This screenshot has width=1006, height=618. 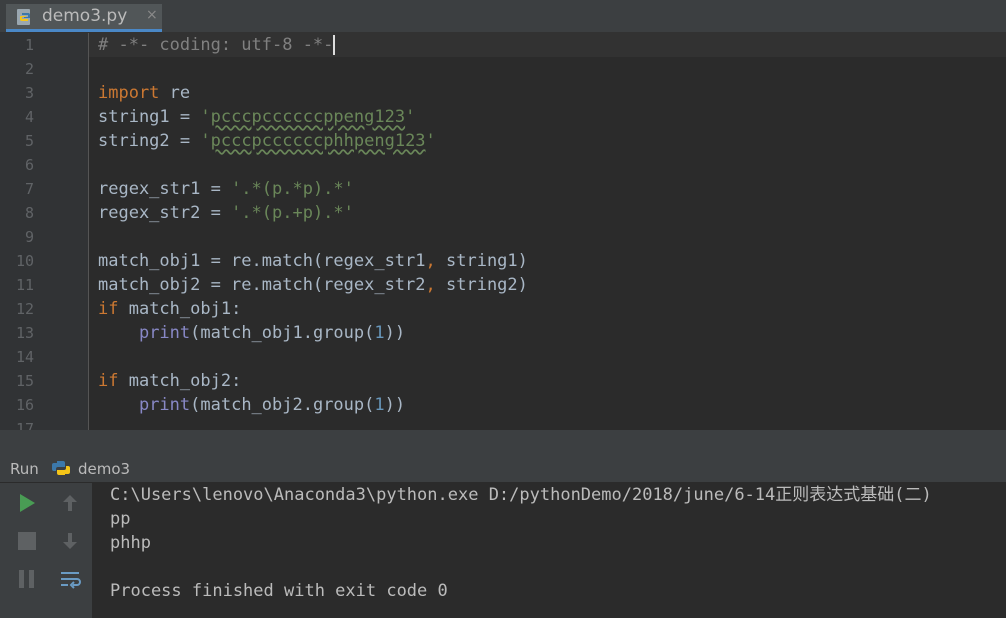 I want to click on code-token: match_obj1 = re.match(regex_str1, so click(x=262, y=261).